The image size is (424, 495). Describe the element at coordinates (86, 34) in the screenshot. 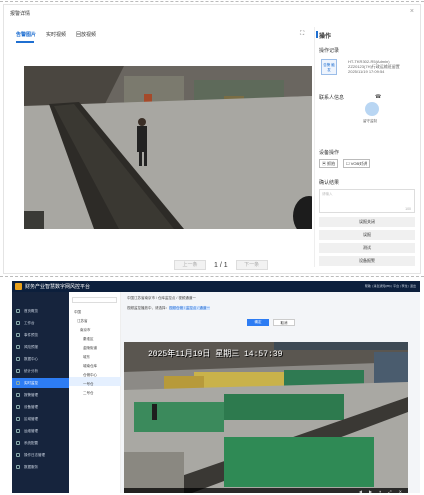

I see `tab-playback-video: 回放视频` at that location.